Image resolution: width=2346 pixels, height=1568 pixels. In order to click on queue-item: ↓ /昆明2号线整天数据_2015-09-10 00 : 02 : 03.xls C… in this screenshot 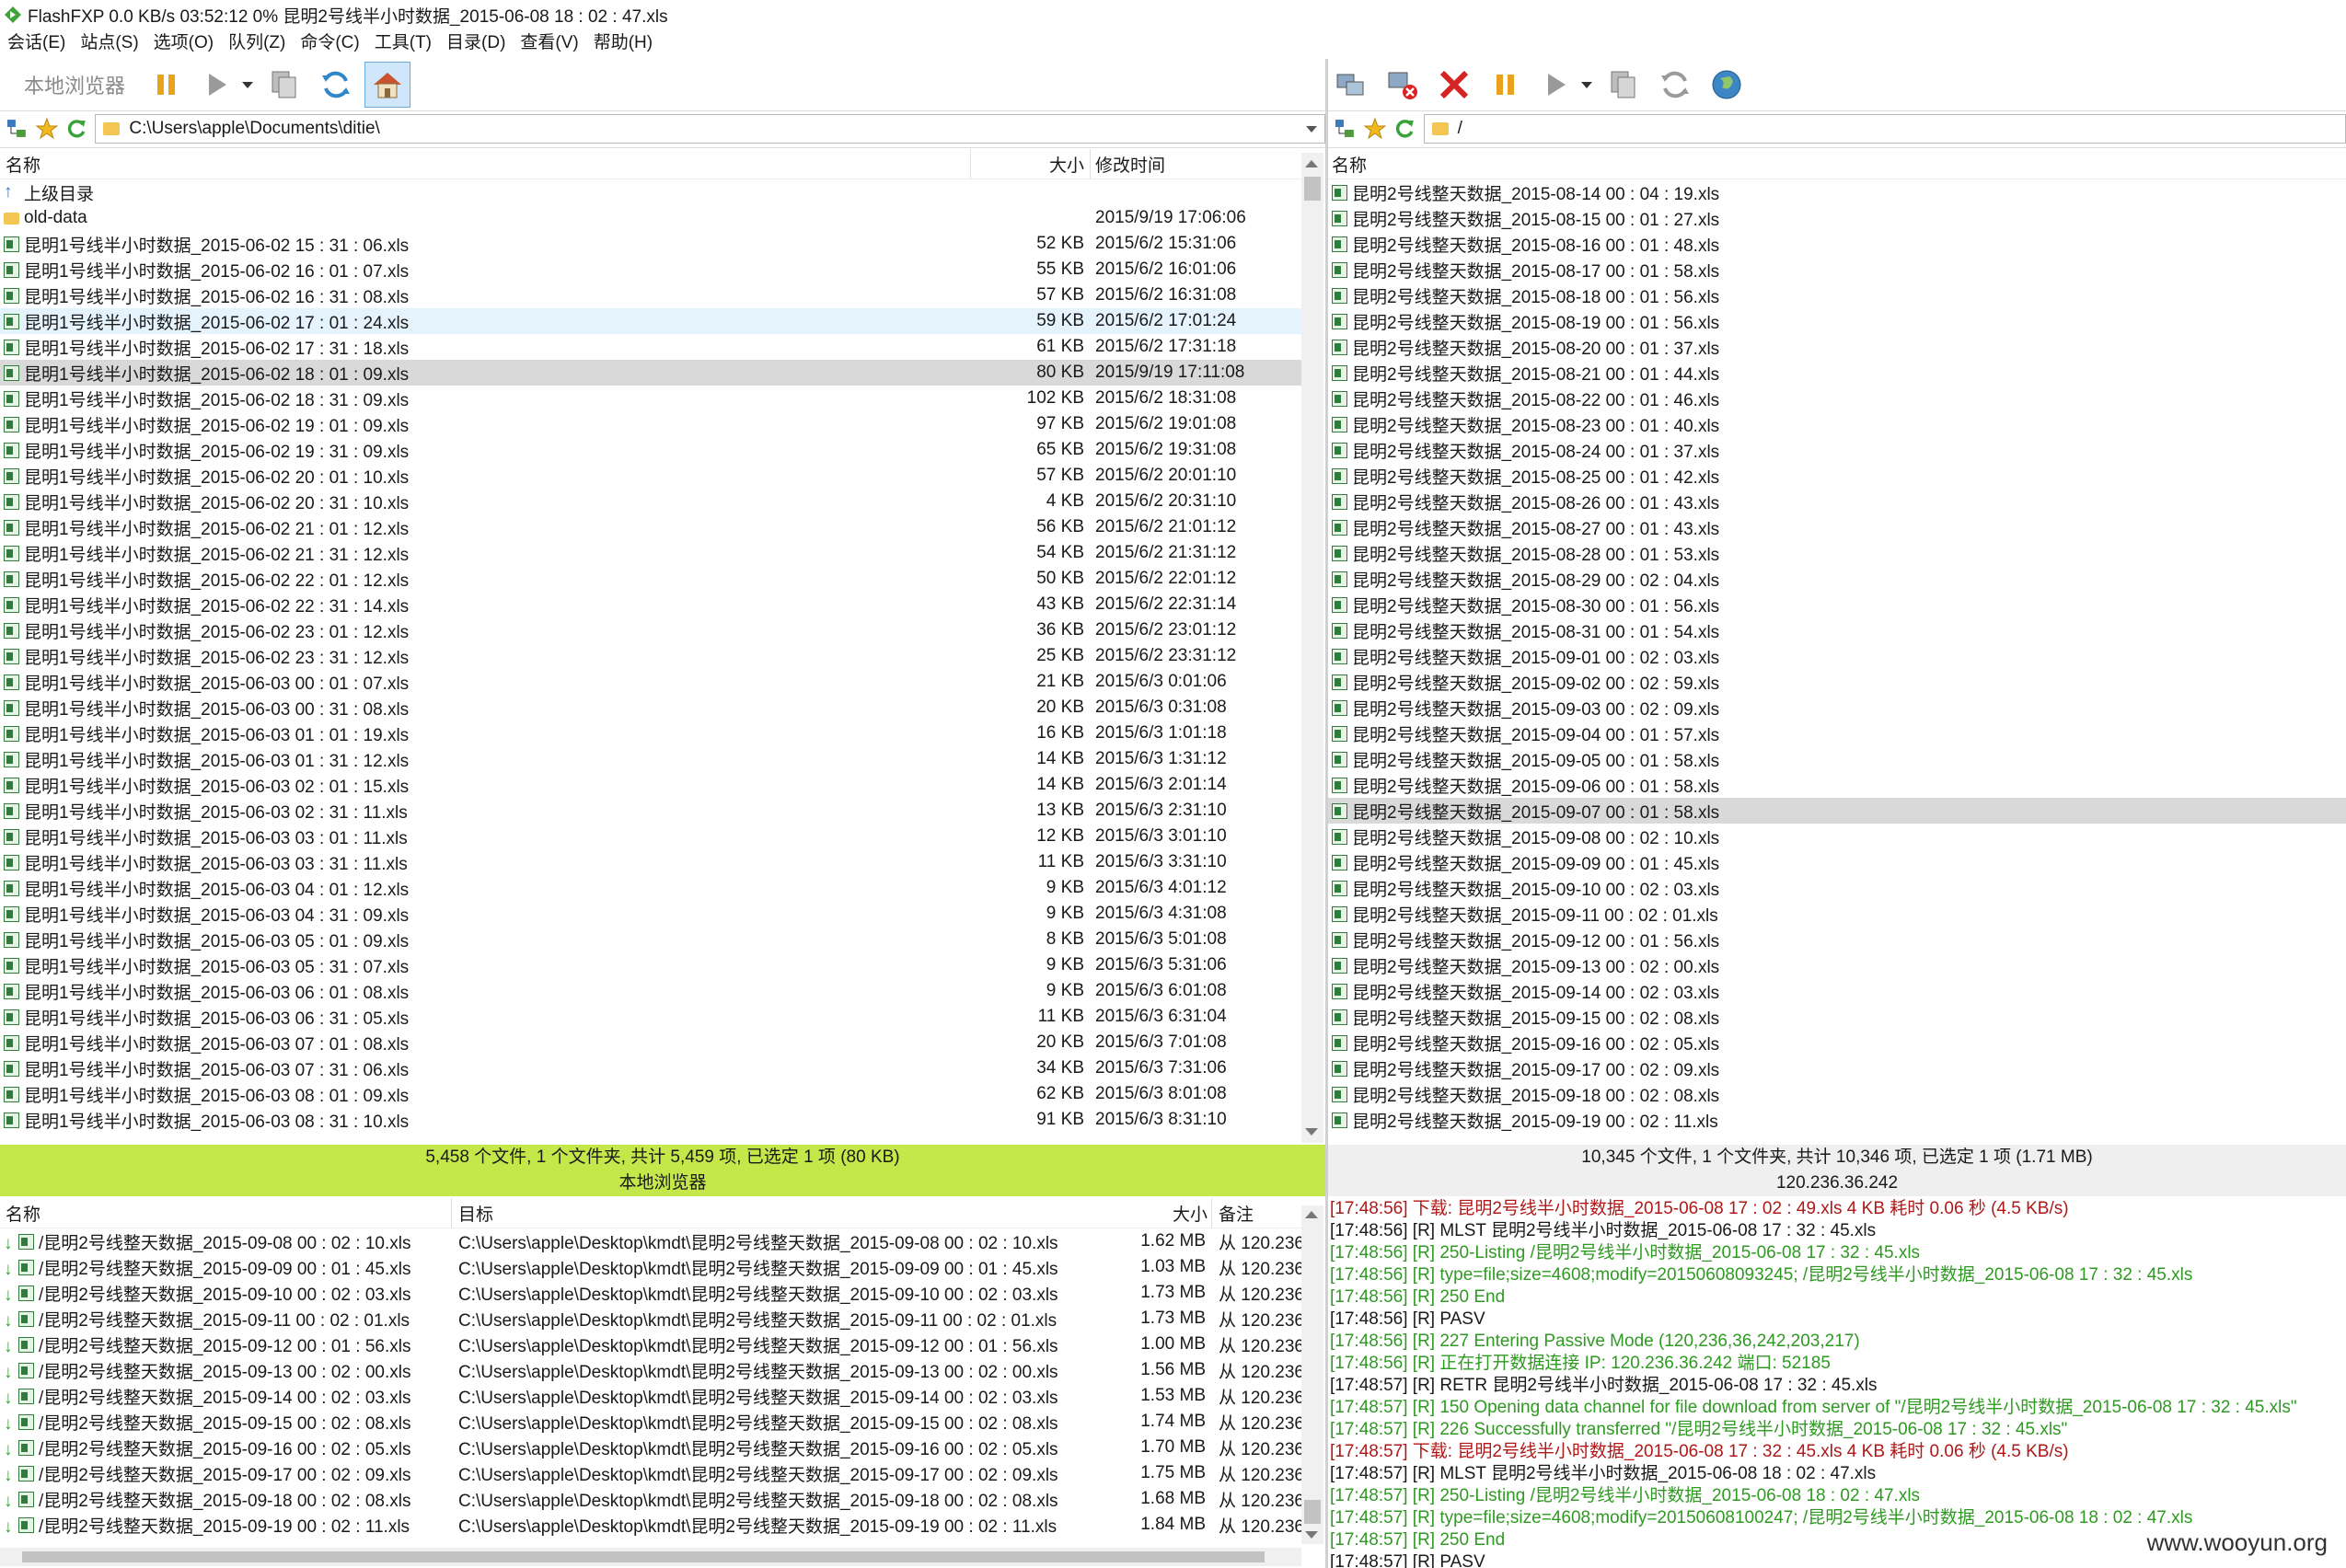, I will do `click(650, 1293)`.